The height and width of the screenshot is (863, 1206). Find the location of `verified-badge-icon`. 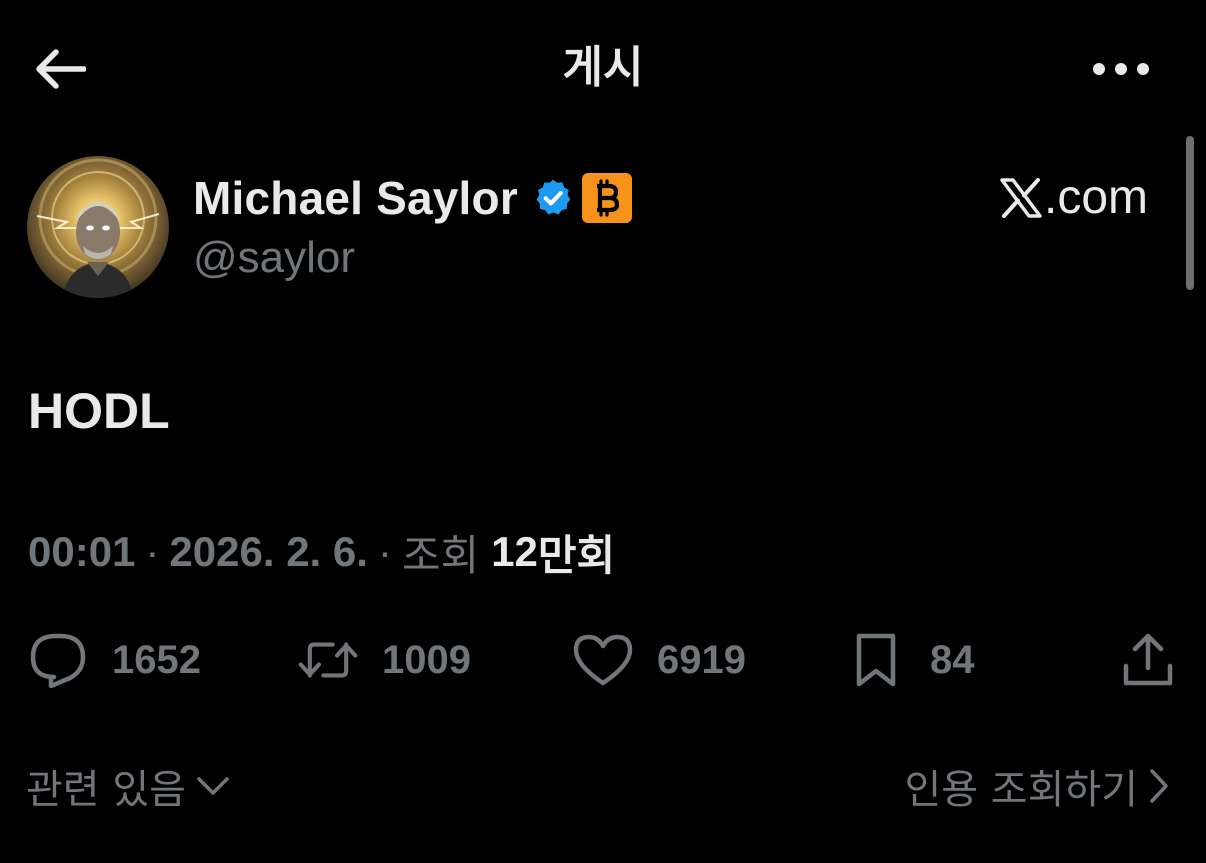

verified-badge-icon is located at coordinates (553, 198).